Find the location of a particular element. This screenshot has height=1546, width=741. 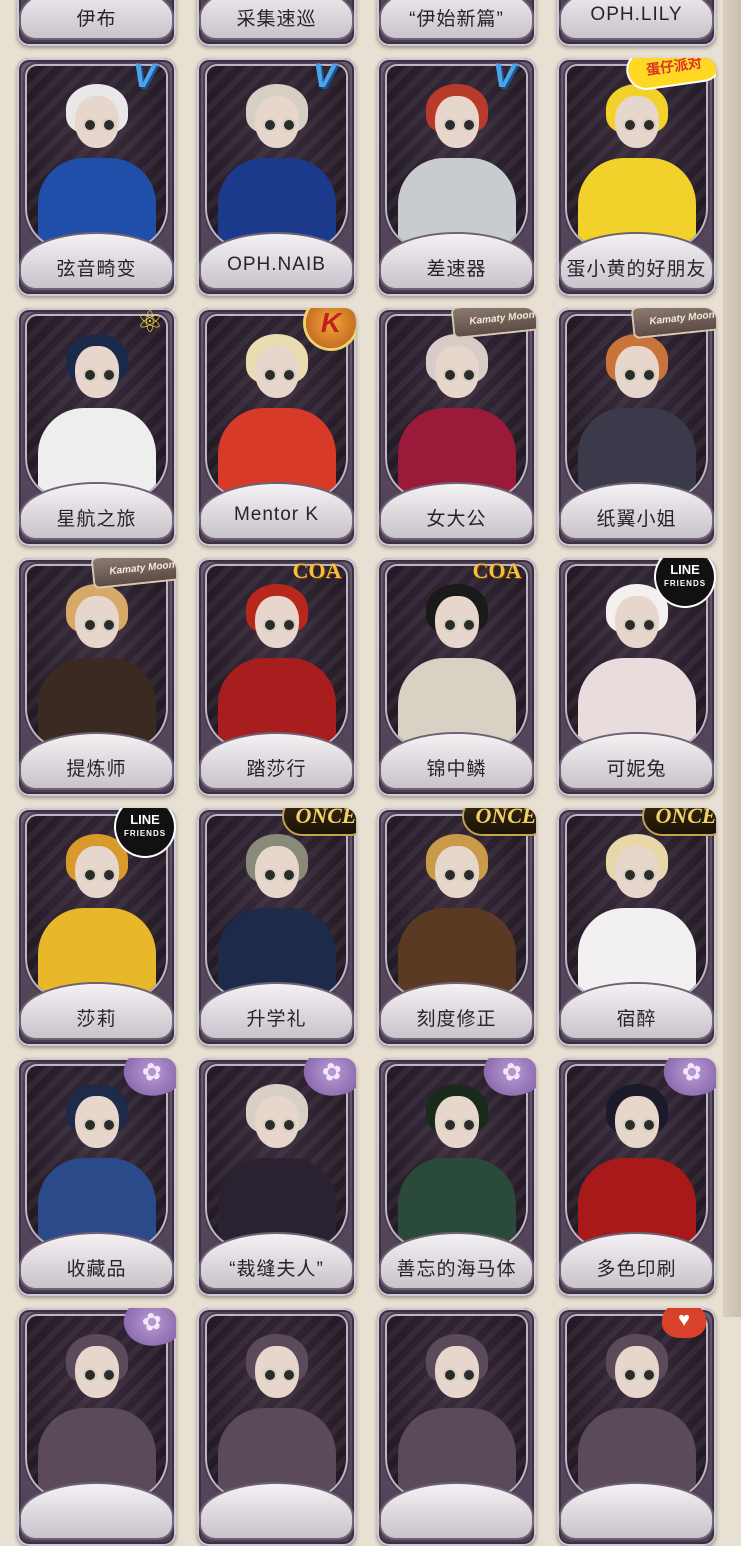

skin-name: 善忘的海马体 is located at coordinates (456, 1269).